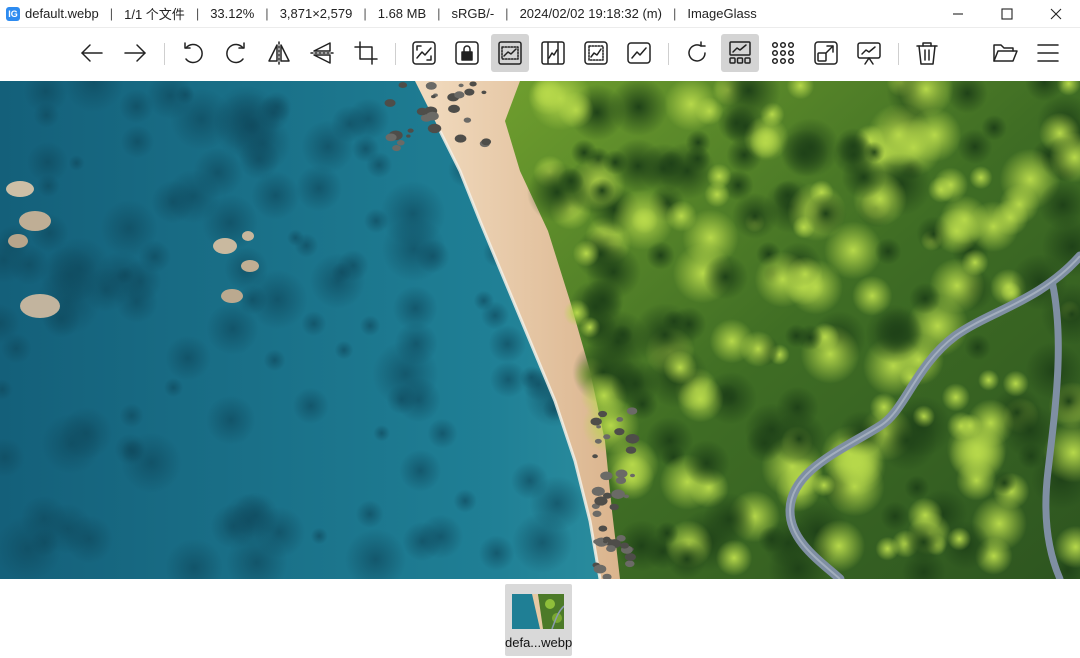 This screenshot has width=1080, height=658. Describe the element at coordinates (538, 620) in the screenshot. I see `thumbnail-item: defa...webp` at that location.